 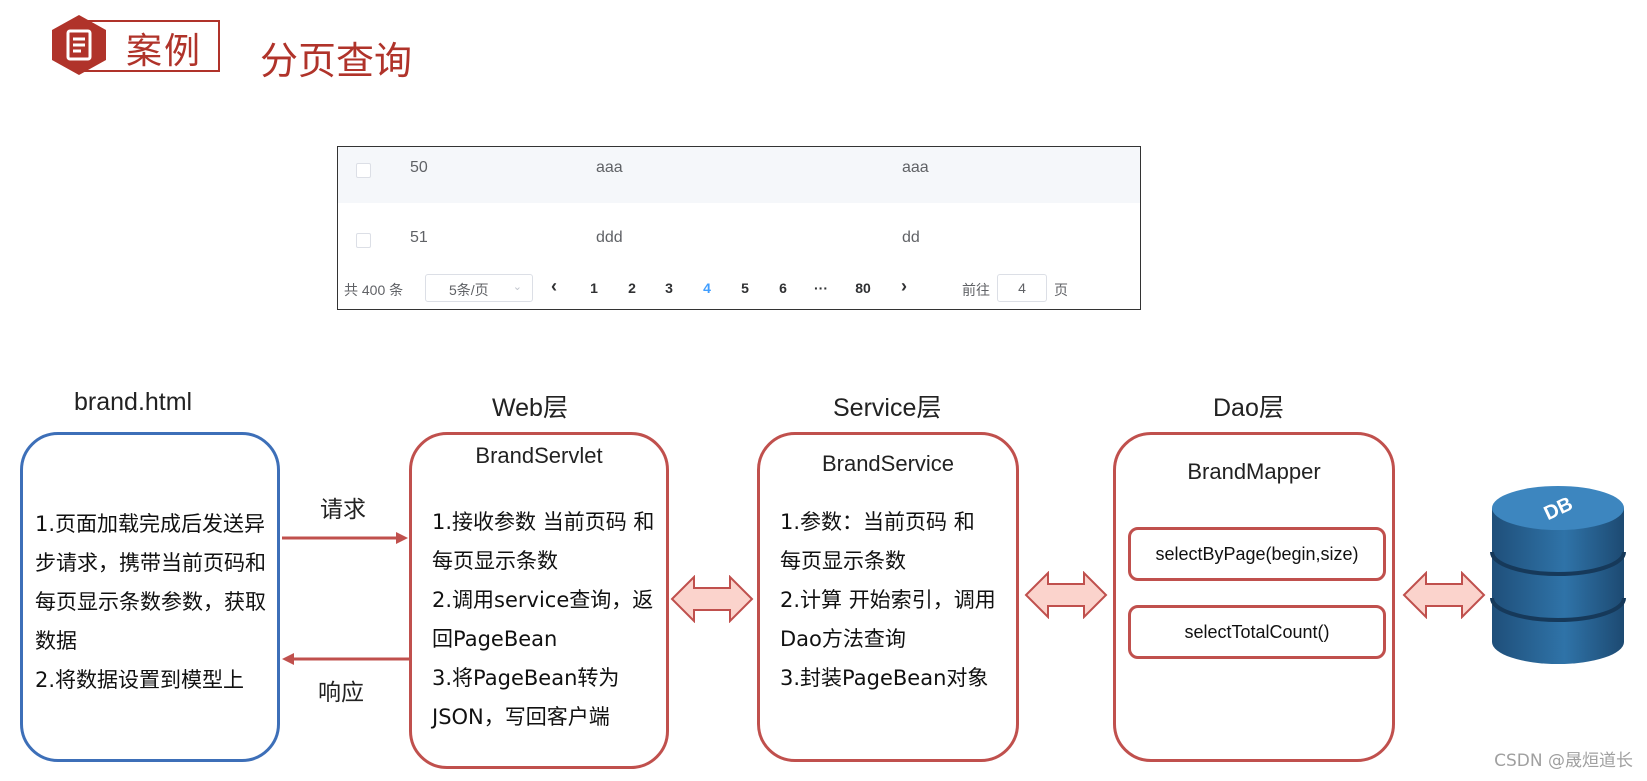 I want to click on page-ellipsis-button: ···, so click(x=821, y=288).